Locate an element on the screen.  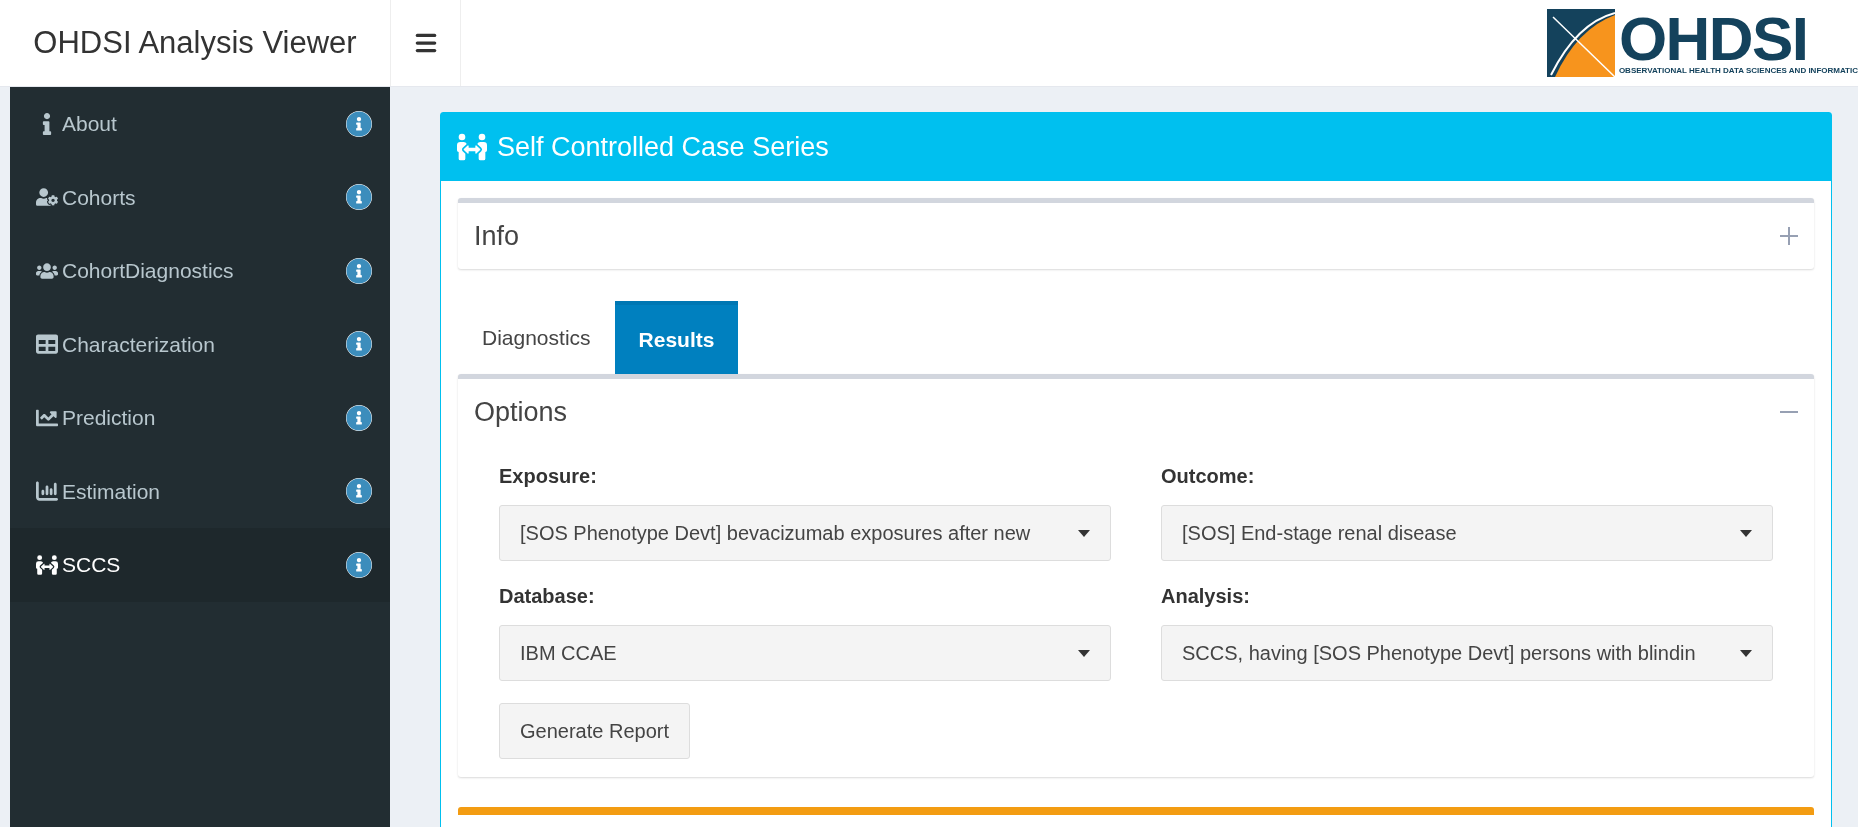
panel-title: Self Controlled Case Series is located at coordinates (663, 147).